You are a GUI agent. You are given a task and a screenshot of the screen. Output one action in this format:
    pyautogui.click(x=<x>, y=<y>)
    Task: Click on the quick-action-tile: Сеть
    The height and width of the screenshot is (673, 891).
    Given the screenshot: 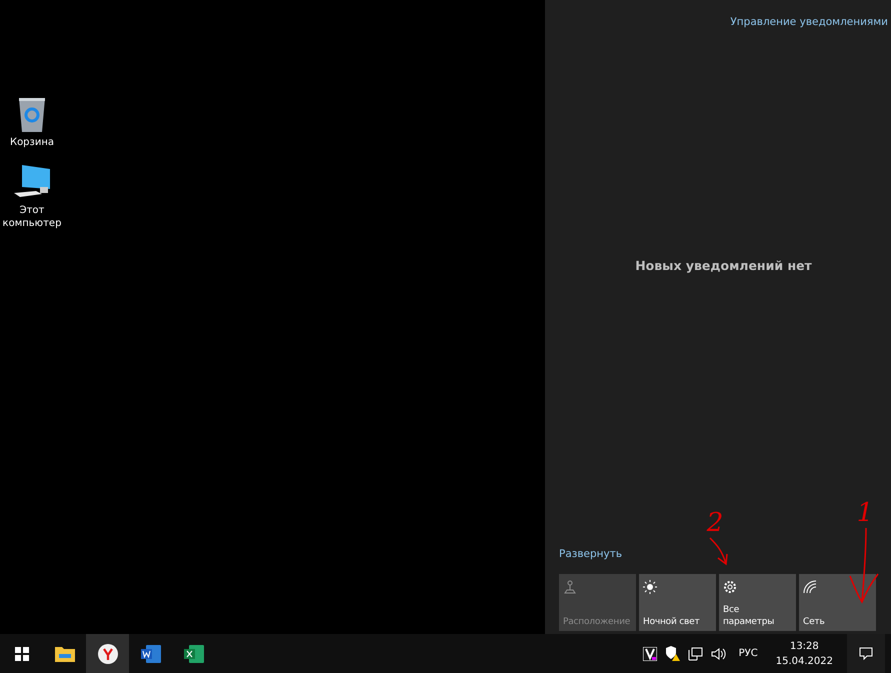 What is the action you would take?
    pyautogui.click(x=837, y=602)
    